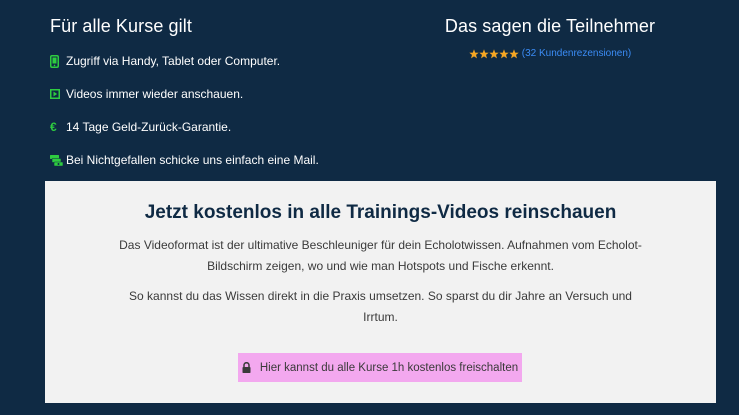  I want to click on mobile-icon, so click(58, 61).